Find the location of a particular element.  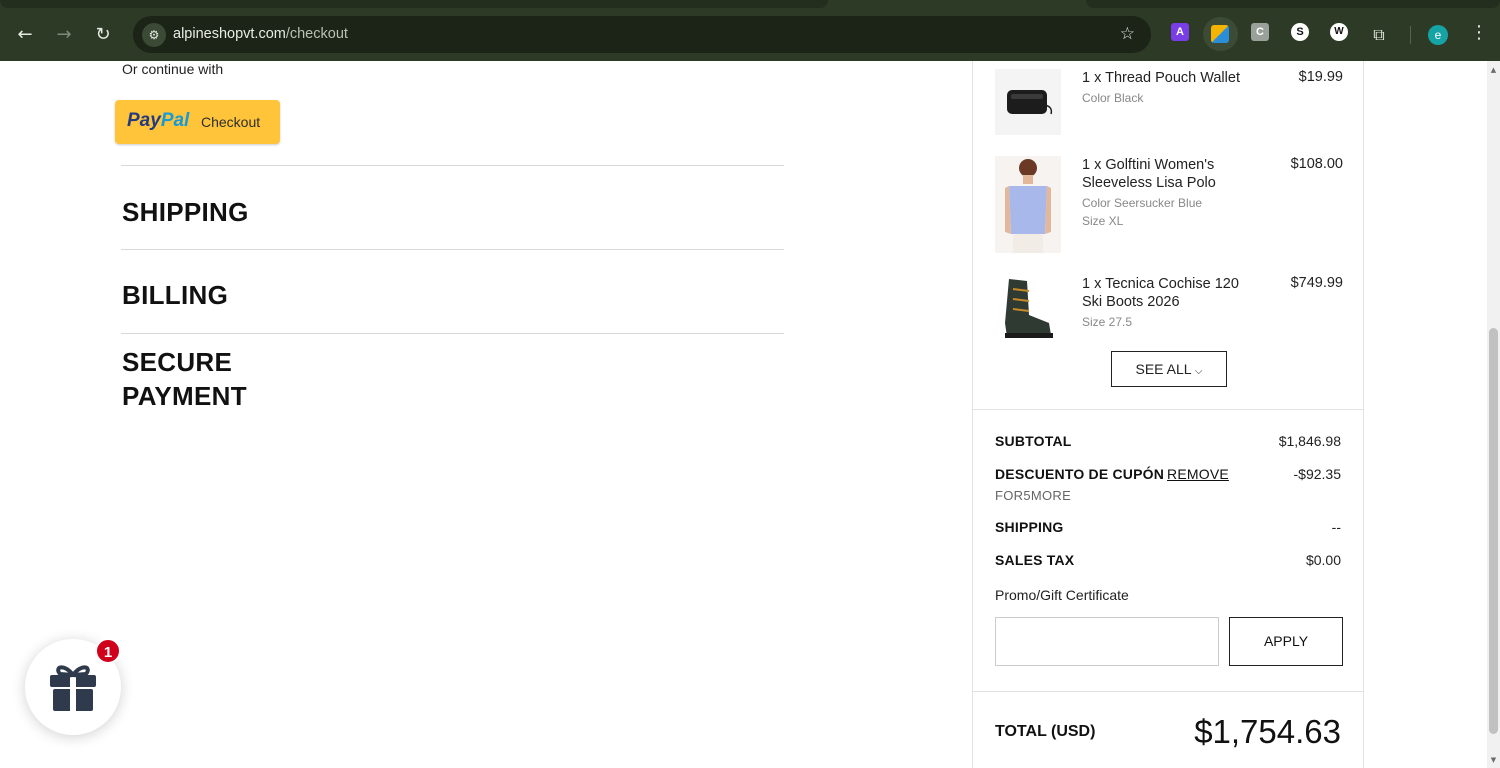

paypal-checkout-label: Checkout is located at coordinates (231, 122).